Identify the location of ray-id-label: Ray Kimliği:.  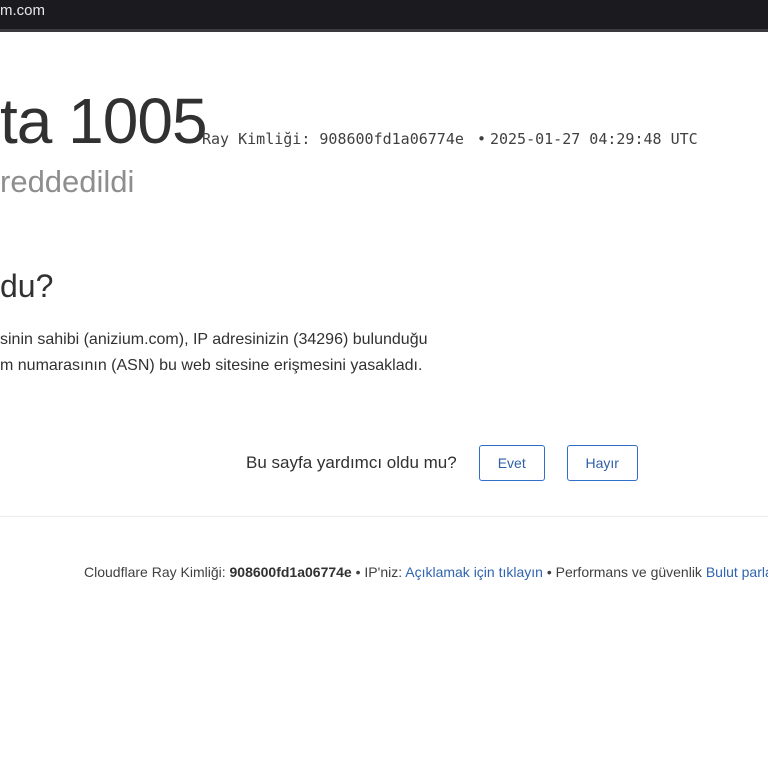
(256, 139).